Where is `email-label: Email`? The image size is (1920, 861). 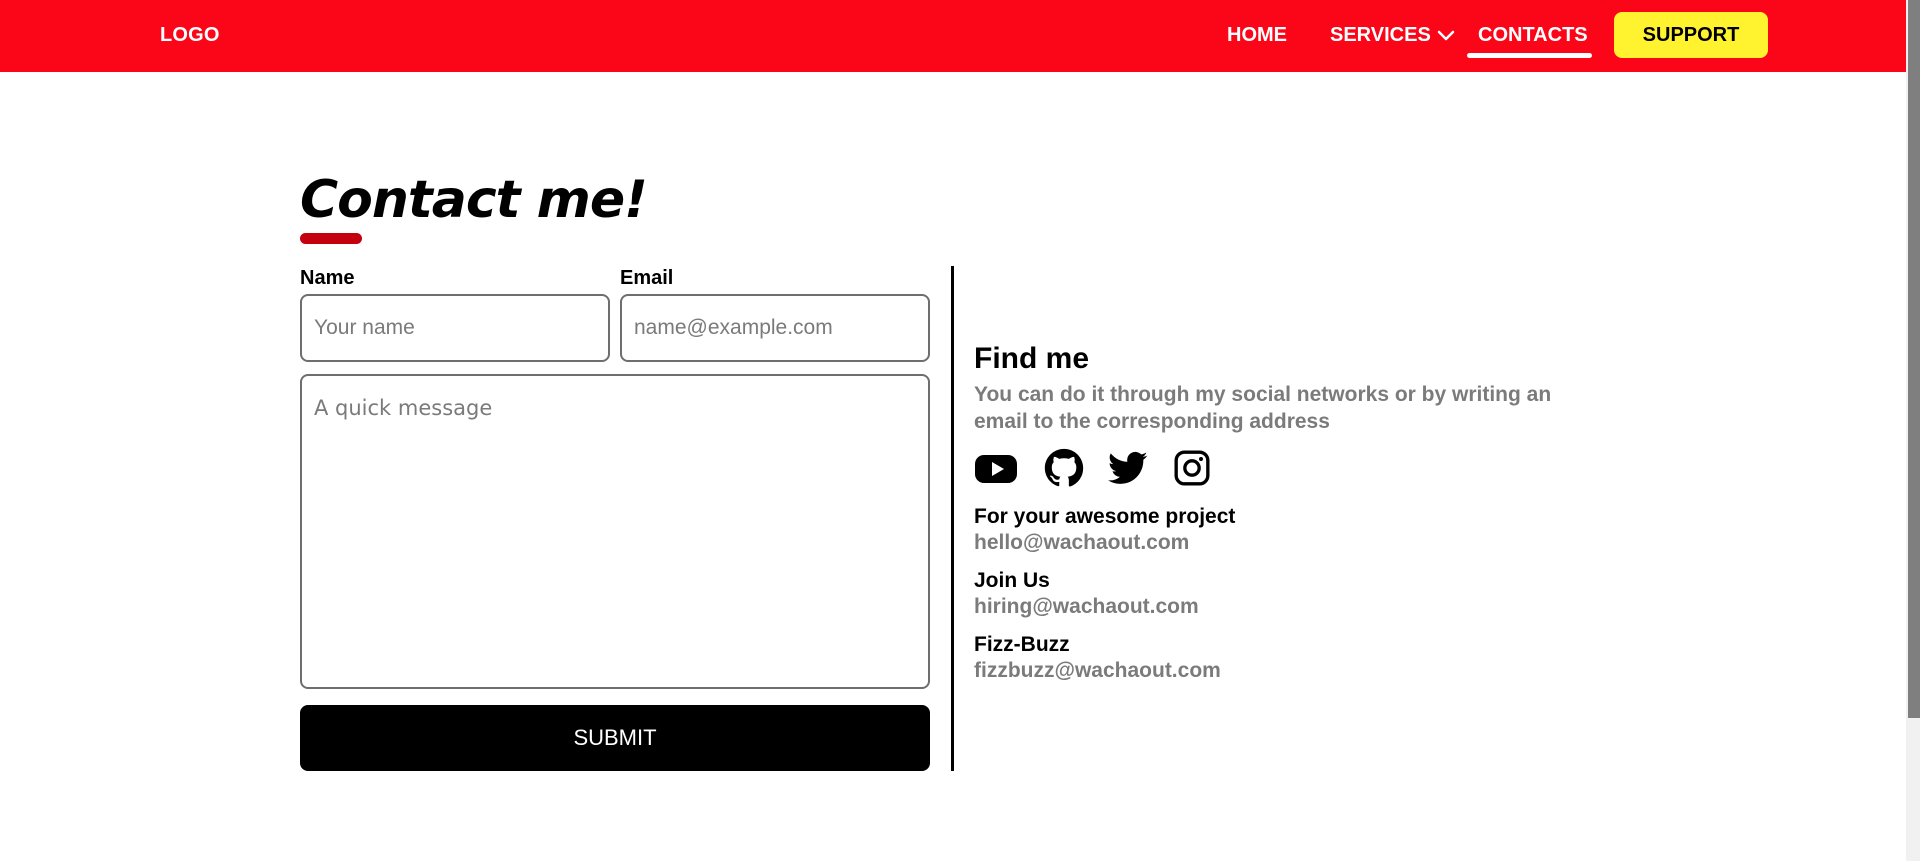 email-label: Email is located at coordinates (647, 278).